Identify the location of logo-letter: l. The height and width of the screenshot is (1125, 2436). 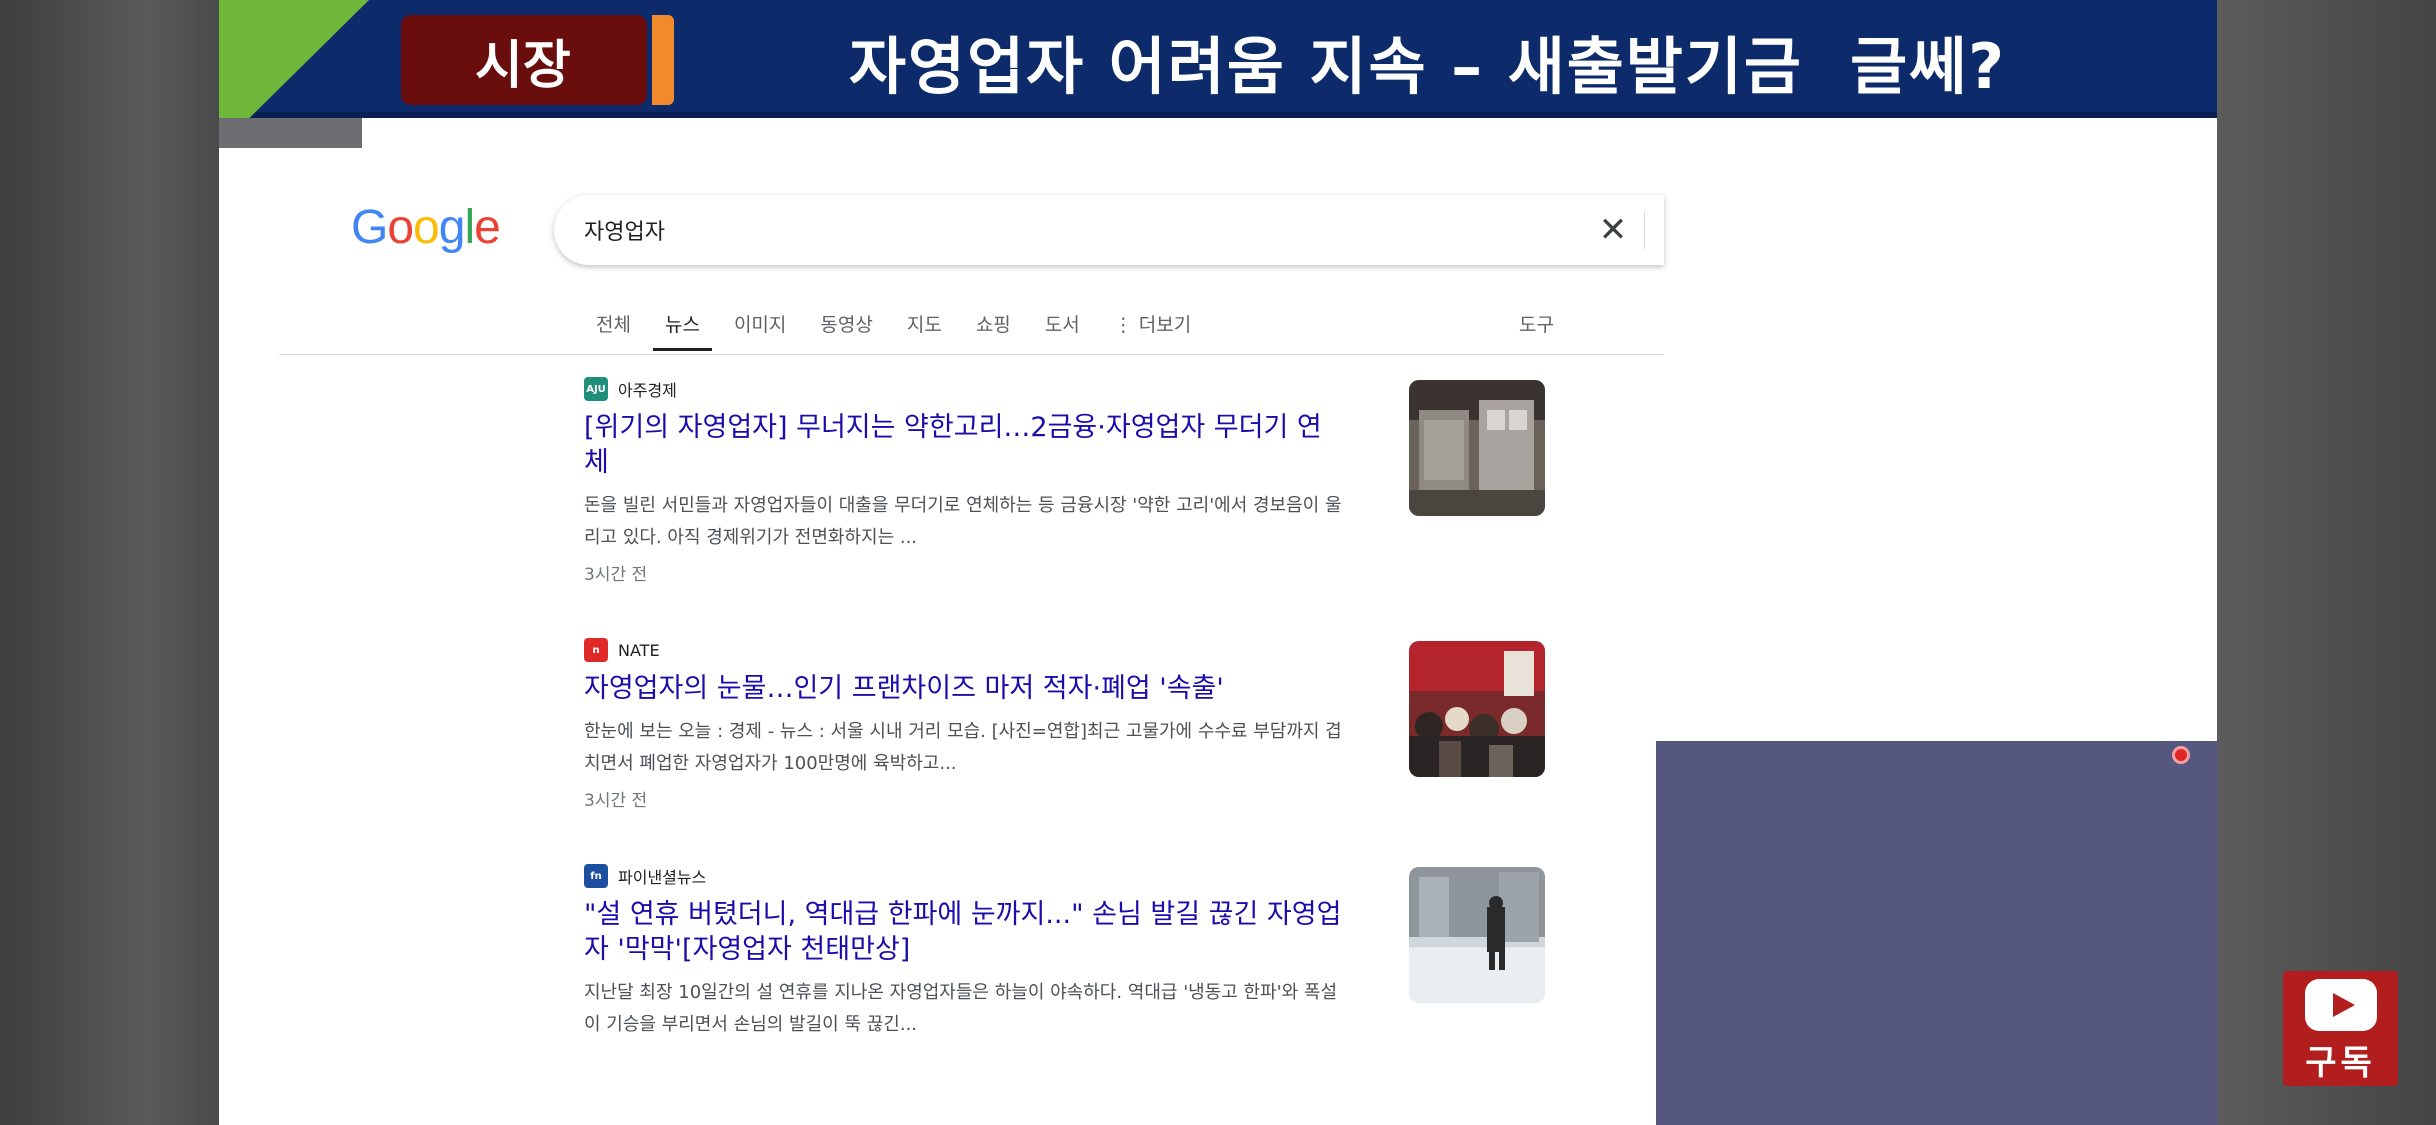
(469, 227).